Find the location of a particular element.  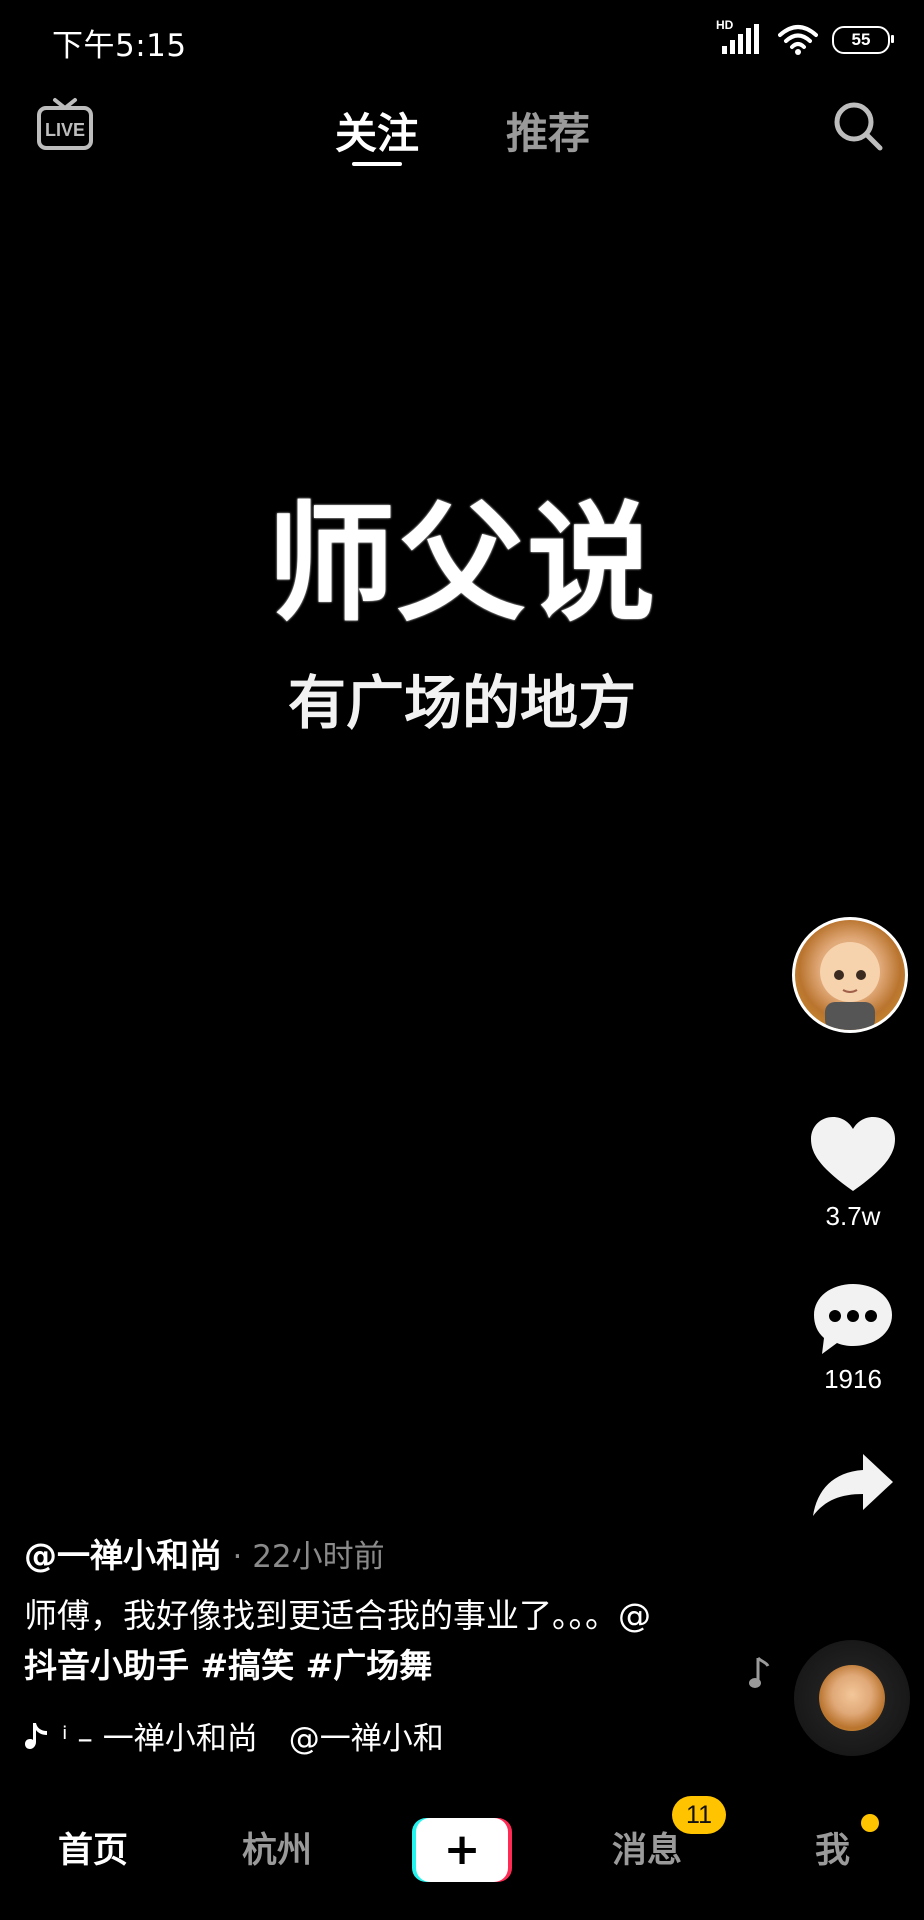

post-time: · 22小时前 is located at coordinates (308, 1557).